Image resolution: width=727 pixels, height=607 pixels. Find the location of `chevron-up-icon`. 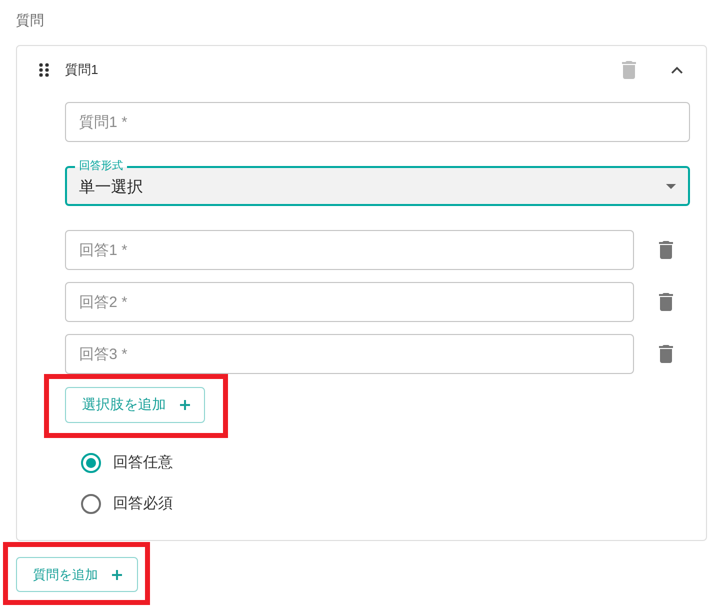

chevron-up-icon is located at coordinates (677, 70).